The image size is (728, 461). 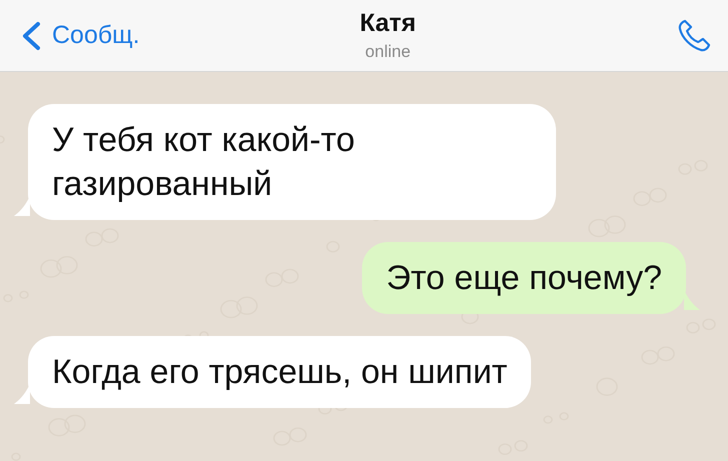 What do you see at coordinates (388, 52) in the screenshot?
I see `contact-status: online` at bounding box center [388, 52].